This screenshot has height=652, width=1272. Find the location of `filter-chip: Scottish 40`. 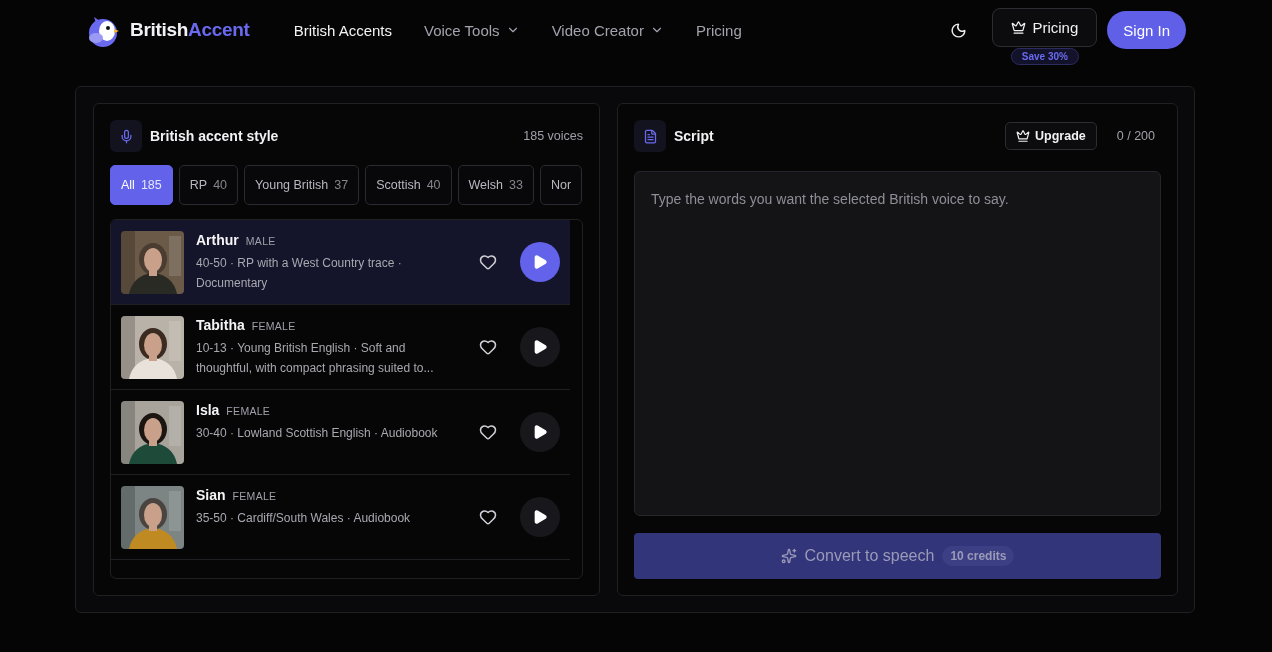

filter-chip: Scottish 40 is located at coordinates (408, 185).